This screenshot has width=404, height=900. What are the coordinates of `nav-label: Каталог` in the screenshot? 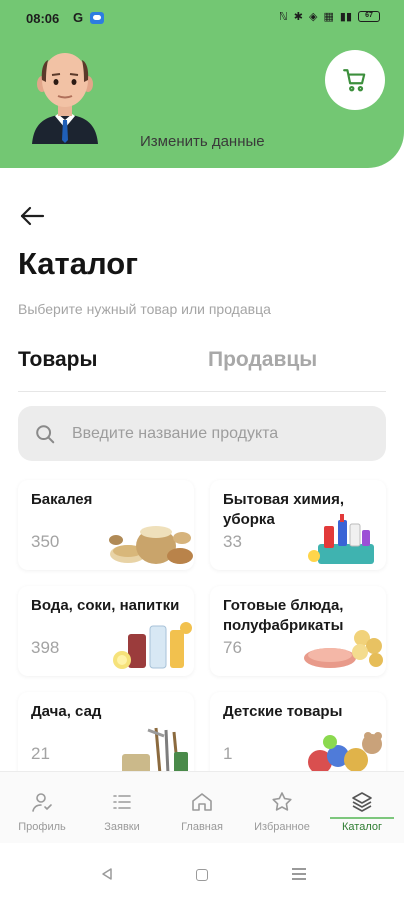 It's located at (362, 827).